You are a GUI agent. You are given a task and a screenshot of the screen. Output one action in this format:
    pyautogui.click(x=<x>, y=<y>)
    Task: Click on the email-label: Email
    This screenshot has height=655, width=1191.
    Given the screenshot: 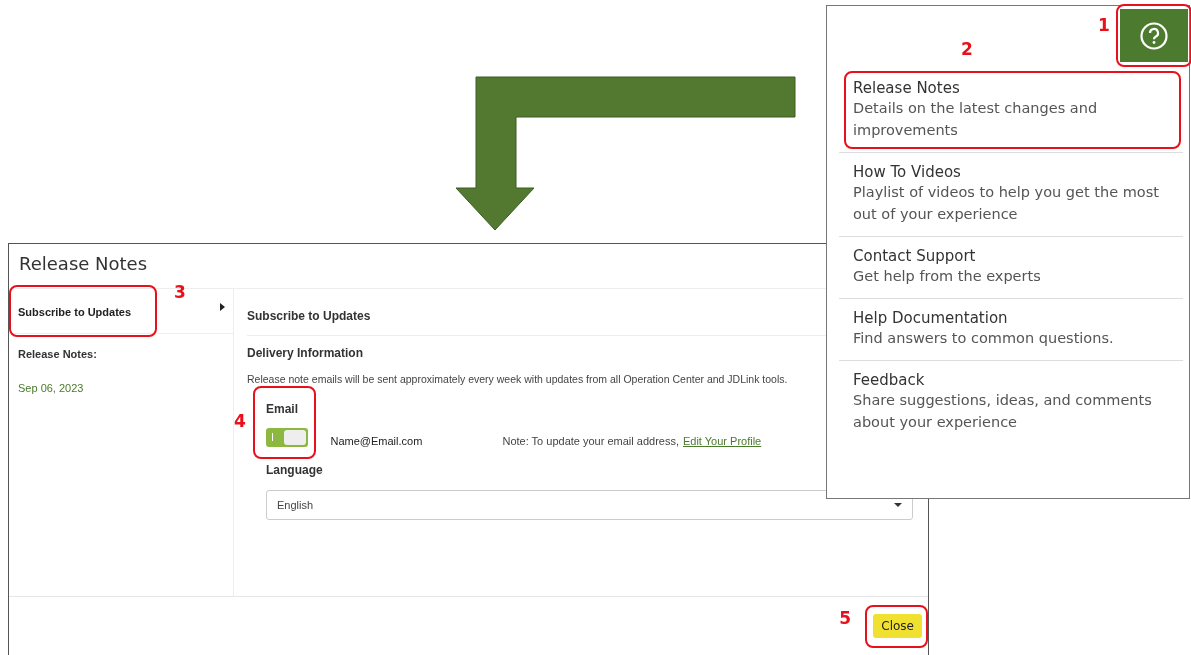 What is the action you would take?
    pyautogui.click(x=282, y=408)
    